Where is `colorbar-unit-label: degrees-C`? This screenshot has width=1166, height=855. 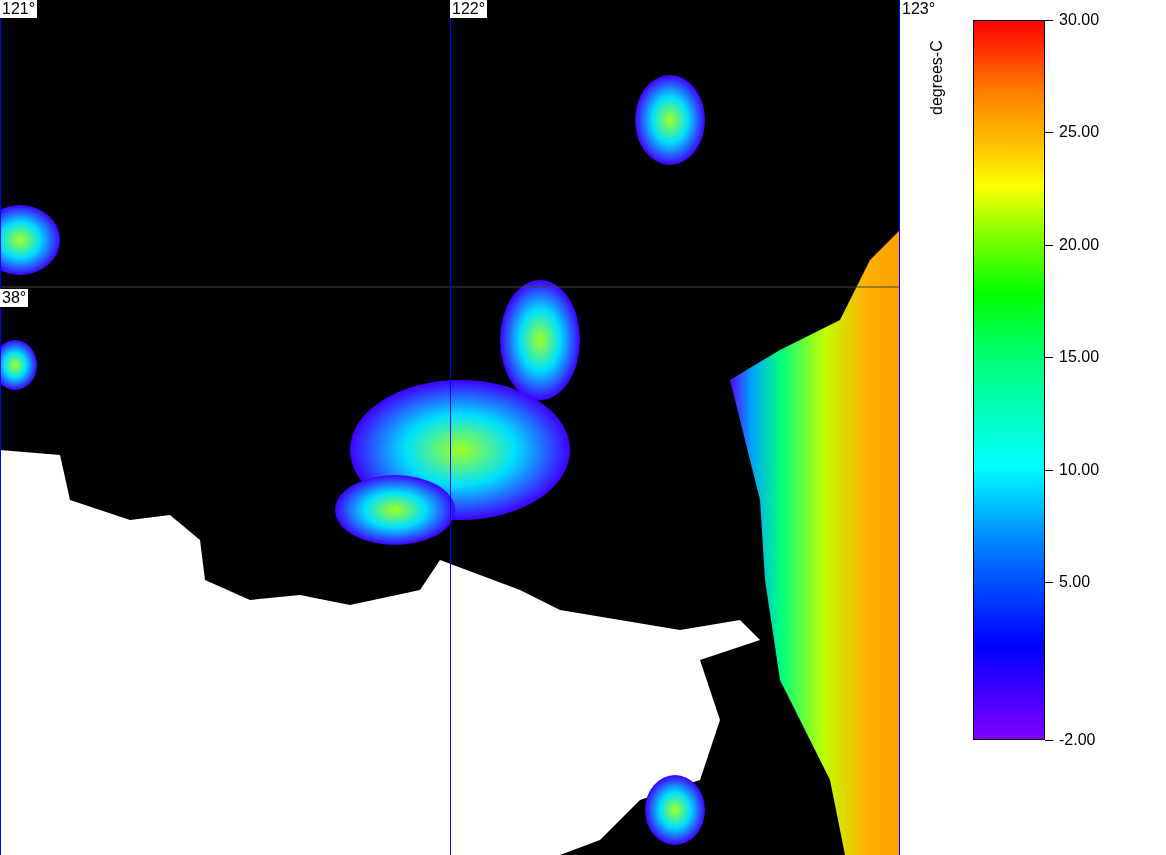
colorbar-unit-label: degrees-C is located at coordinates (937, 77).